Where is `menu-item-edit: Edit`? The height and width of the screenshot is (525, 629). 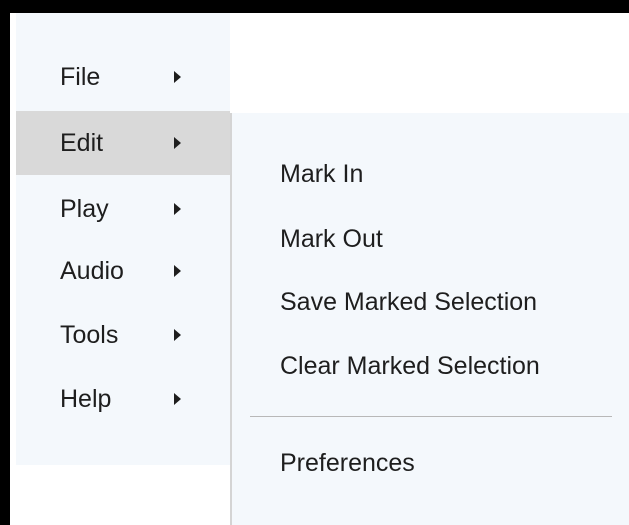 menu-item-edit: Edit is located at coordinates (123, 143).